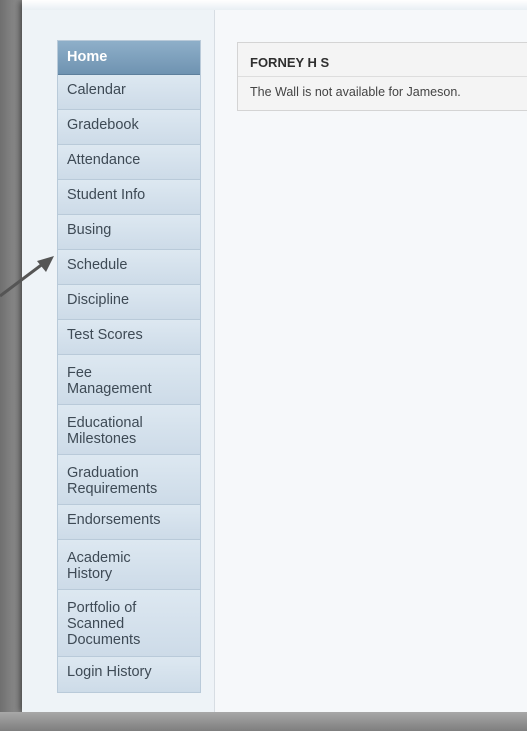  What do you see at coordinates (112, 481) in the screenshot?
I see `sidebar-item-label: Graduation Requirements` at bounding box center [112, 481].